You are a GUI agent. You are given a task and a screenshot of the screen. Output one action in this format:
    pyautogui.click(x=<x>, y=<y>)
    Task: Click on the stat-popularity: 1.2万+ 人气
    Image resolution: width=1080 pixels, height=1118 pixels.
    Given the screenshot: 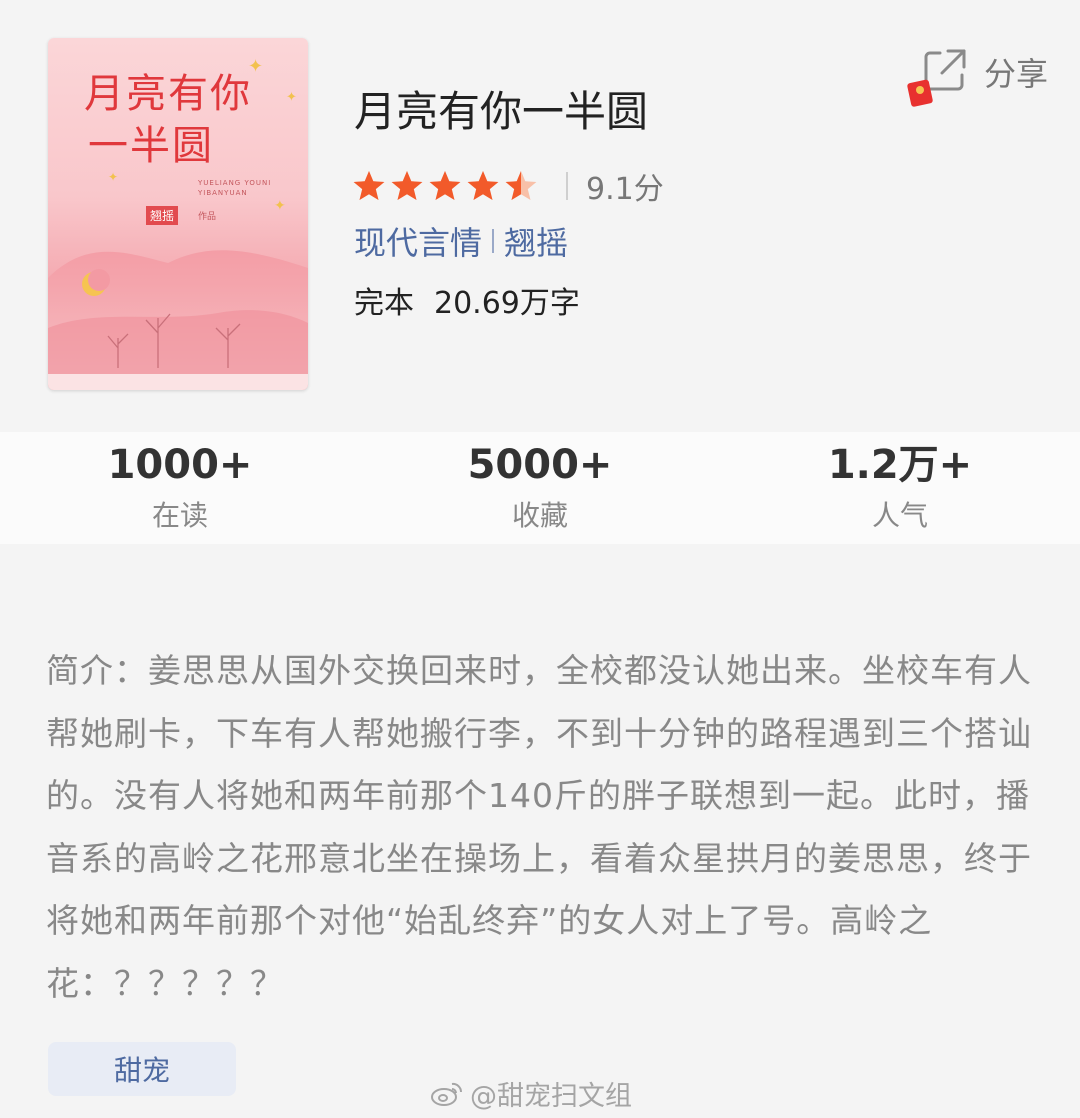 What is the action you would take?
    pyautogui.click(x=900, y=488)
    